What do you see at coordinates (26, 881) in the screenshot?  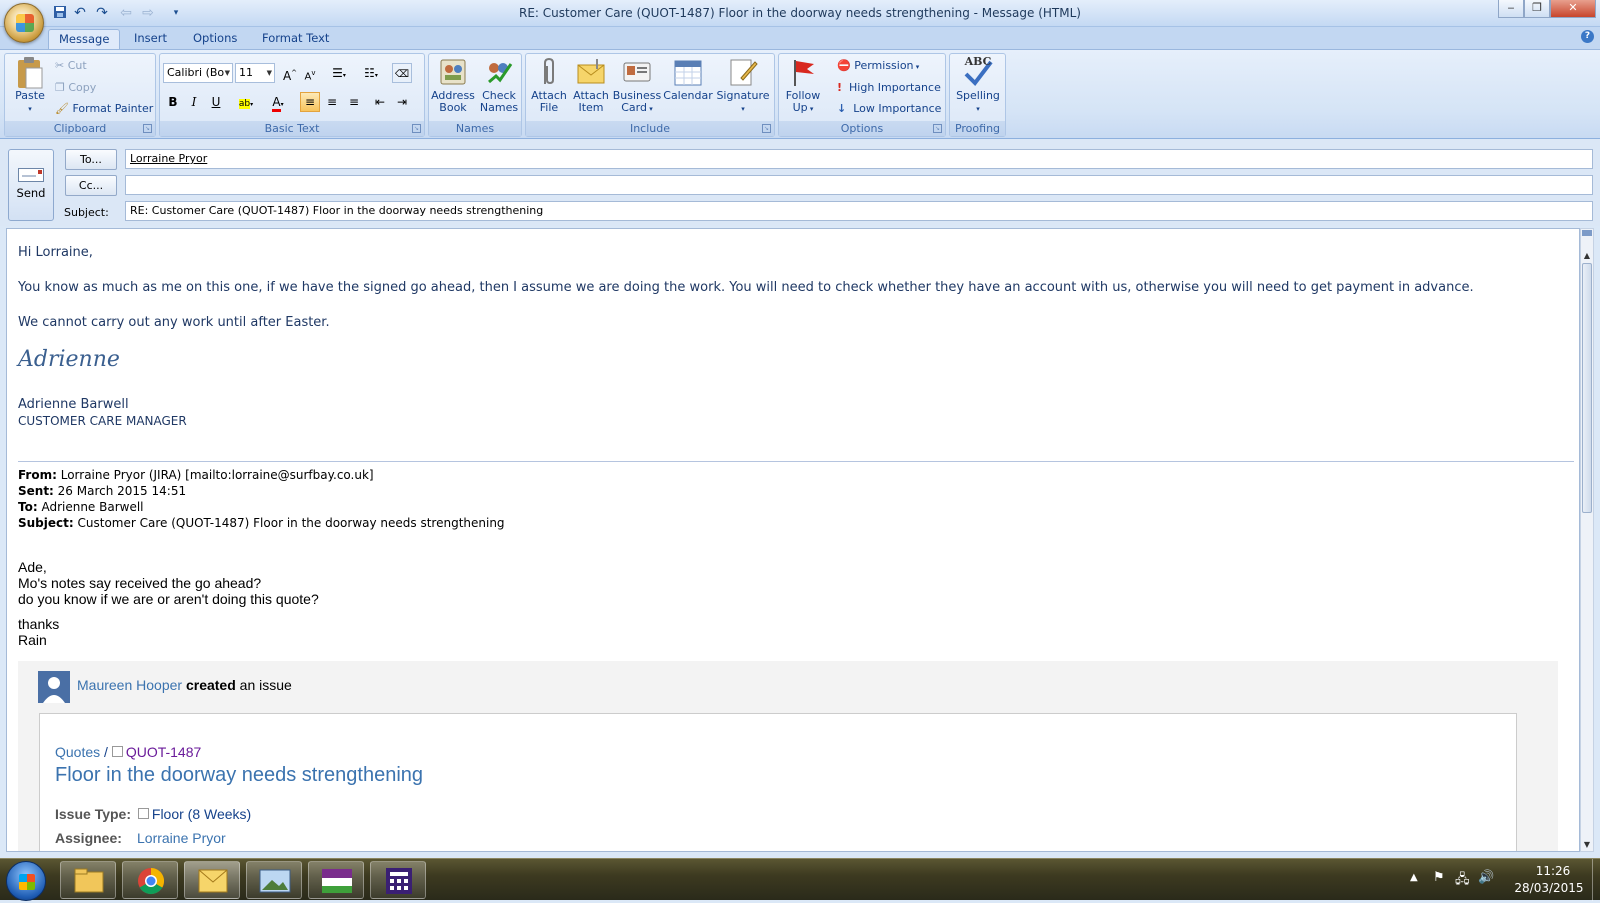 I see `start-button` at bounding box center [26, 881].